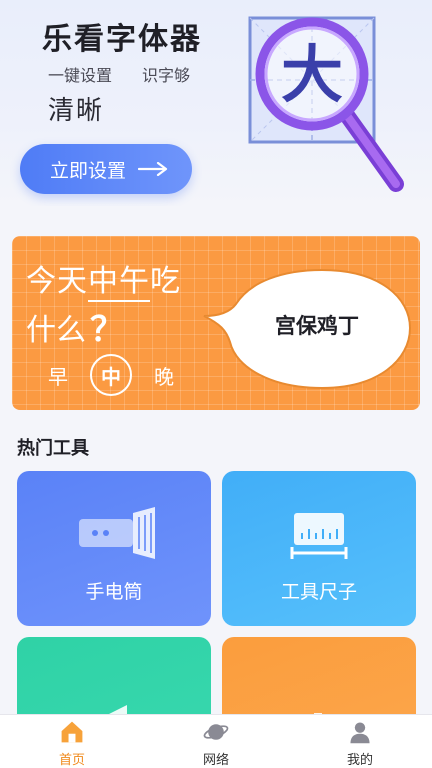 This screenshot has width=432, height=768. I want to click on tool-ruler: 工具尺子, so click(319, 548).